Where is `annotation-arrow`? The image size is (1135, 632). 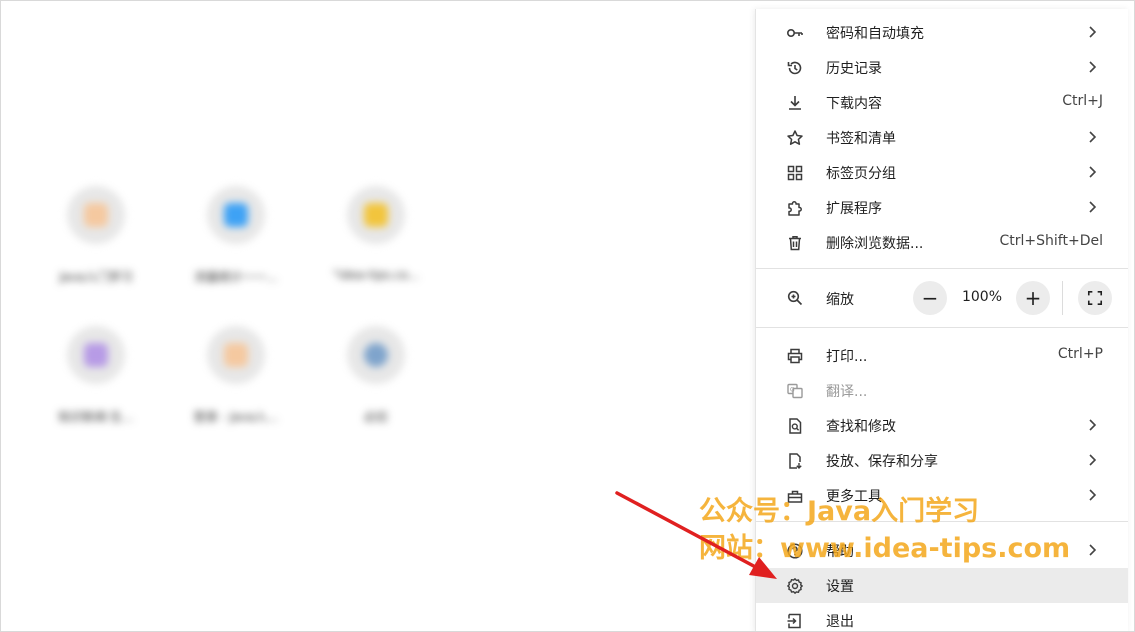 annotation-arrow is located at coordinates (696, 535).